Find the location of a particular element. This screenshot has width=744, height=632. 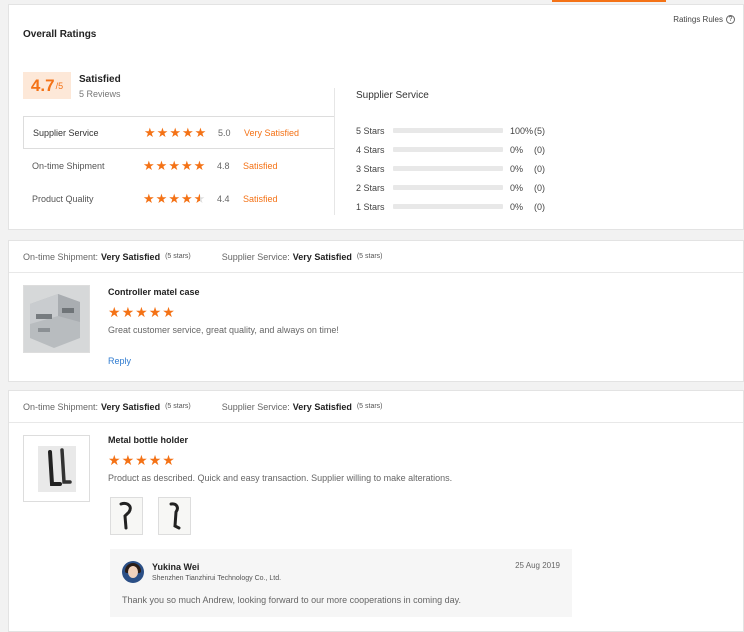

overall-score: 4.7 is located at coordinates (42, 85).